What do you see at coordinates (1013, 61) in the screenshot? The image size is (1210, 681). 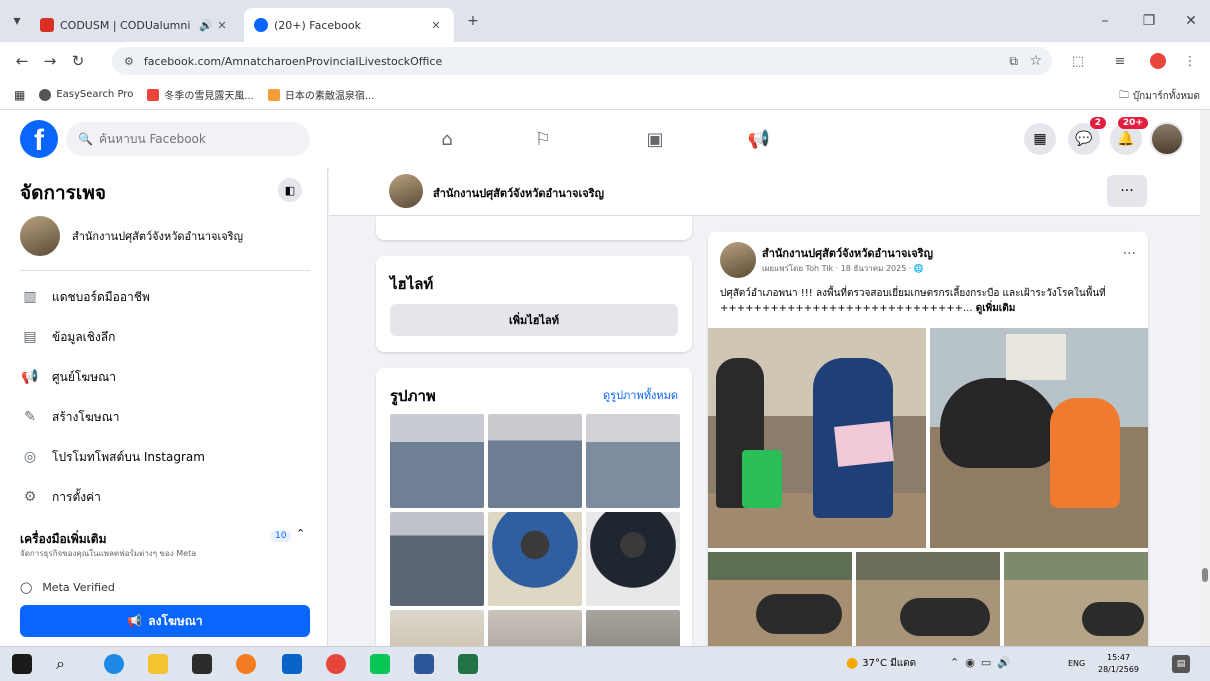 I see `cast-icon: ⧉` at bounding box center [1013, 61].